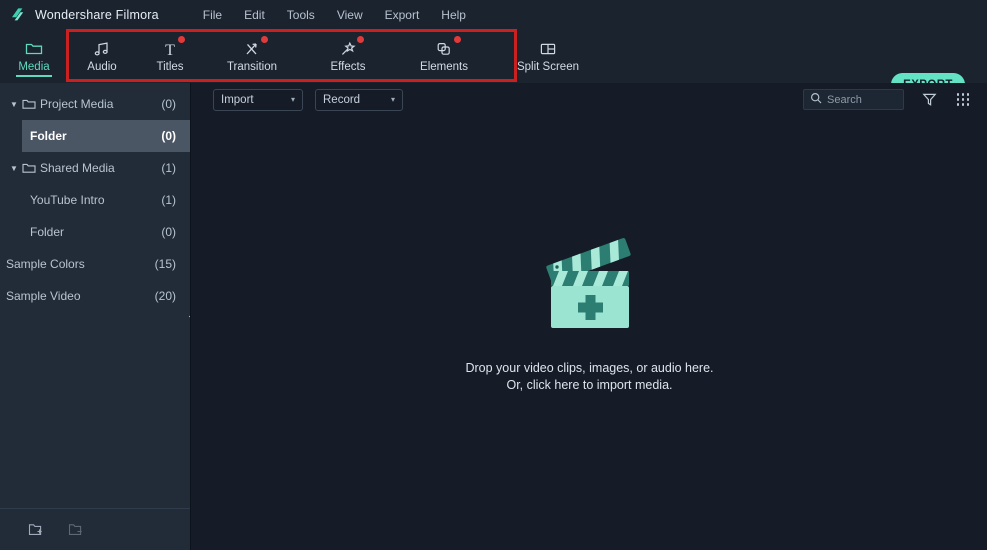 This screenshot has width=987, height=550. Describe the element at coordinates (34, 67) in the screenshot. I see `tab-label-media: Media` at that location.